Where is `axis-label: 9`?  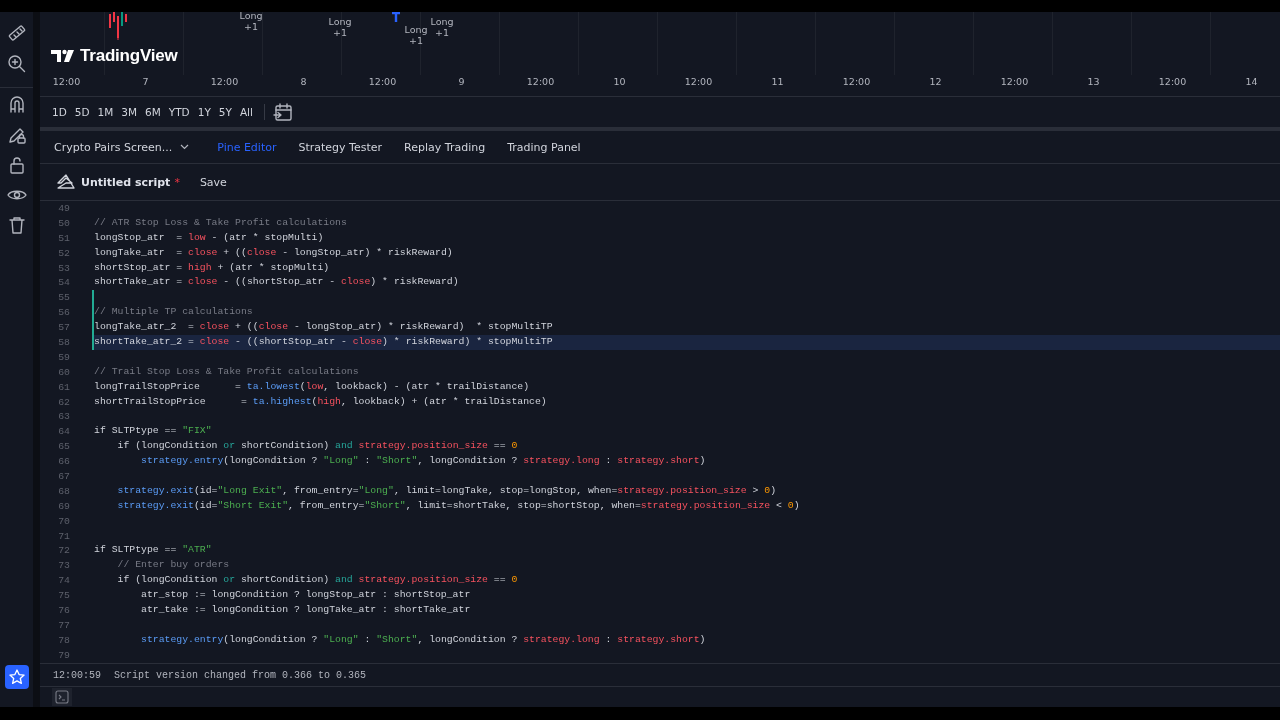 axis-label: 9 is located at coordinates (461, 81).